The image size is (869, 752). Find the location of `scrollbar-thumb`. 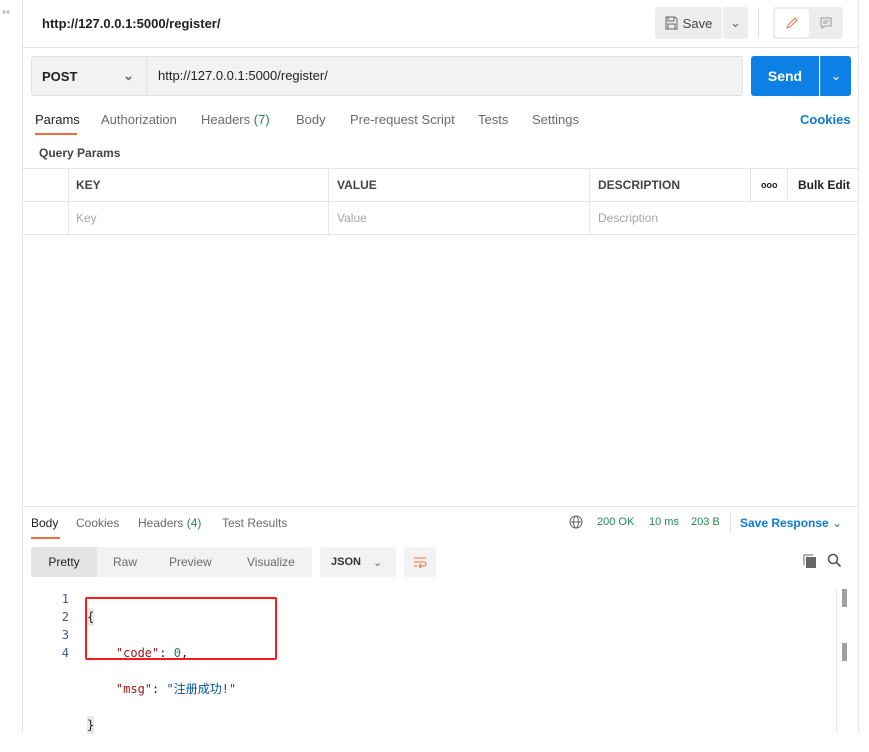

scrollbar-thumb is located at coordinates (844, 598).